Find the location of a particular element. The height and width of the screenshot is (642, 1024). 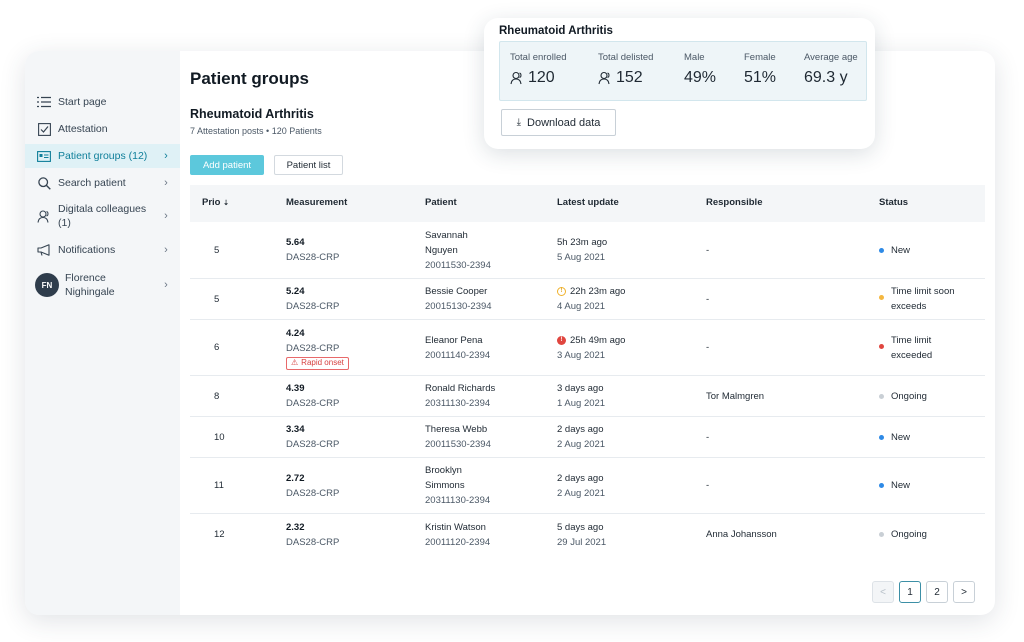

patient-list-button: Patient list is located at coordinates (308, 165).